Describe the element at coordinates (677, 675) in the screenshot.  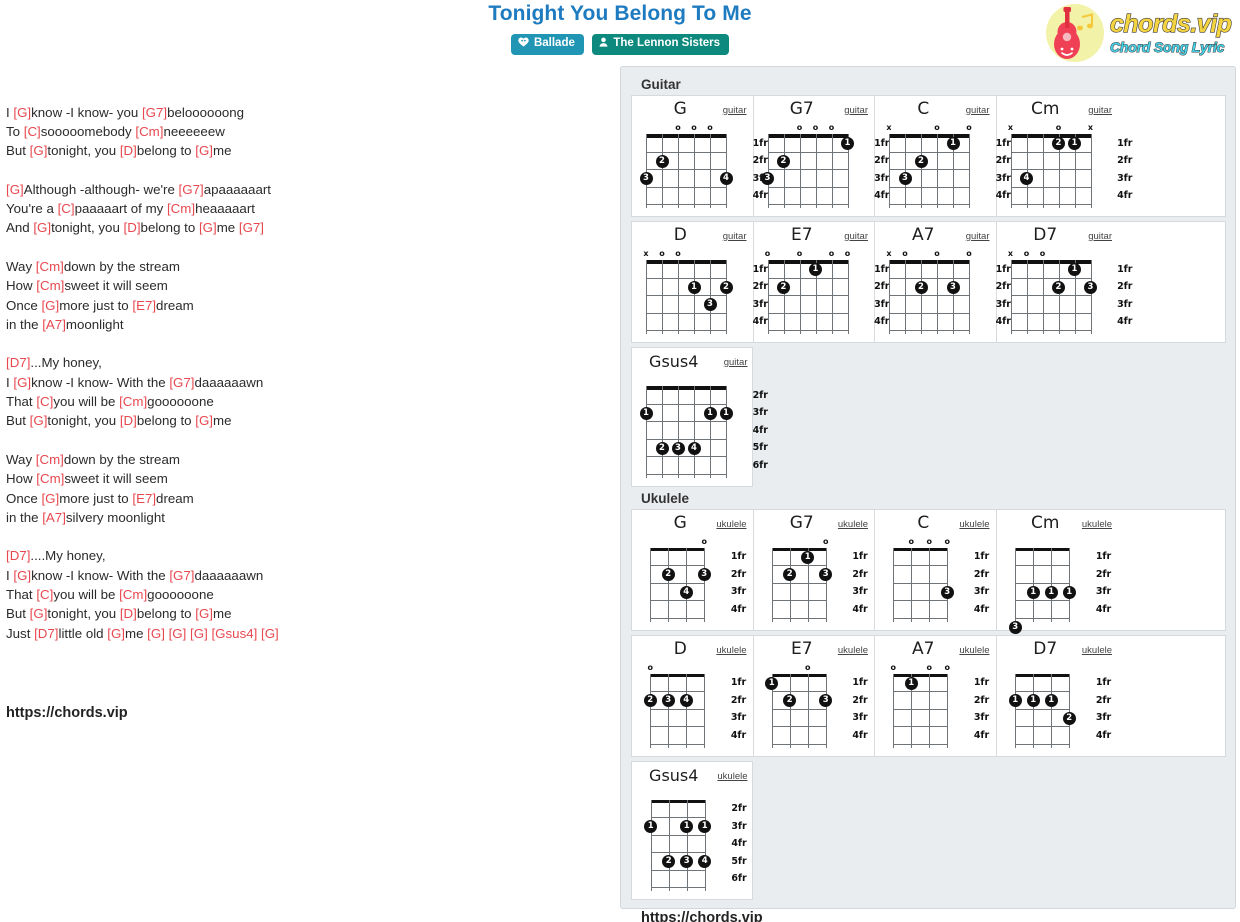
I see `nut` at that location.